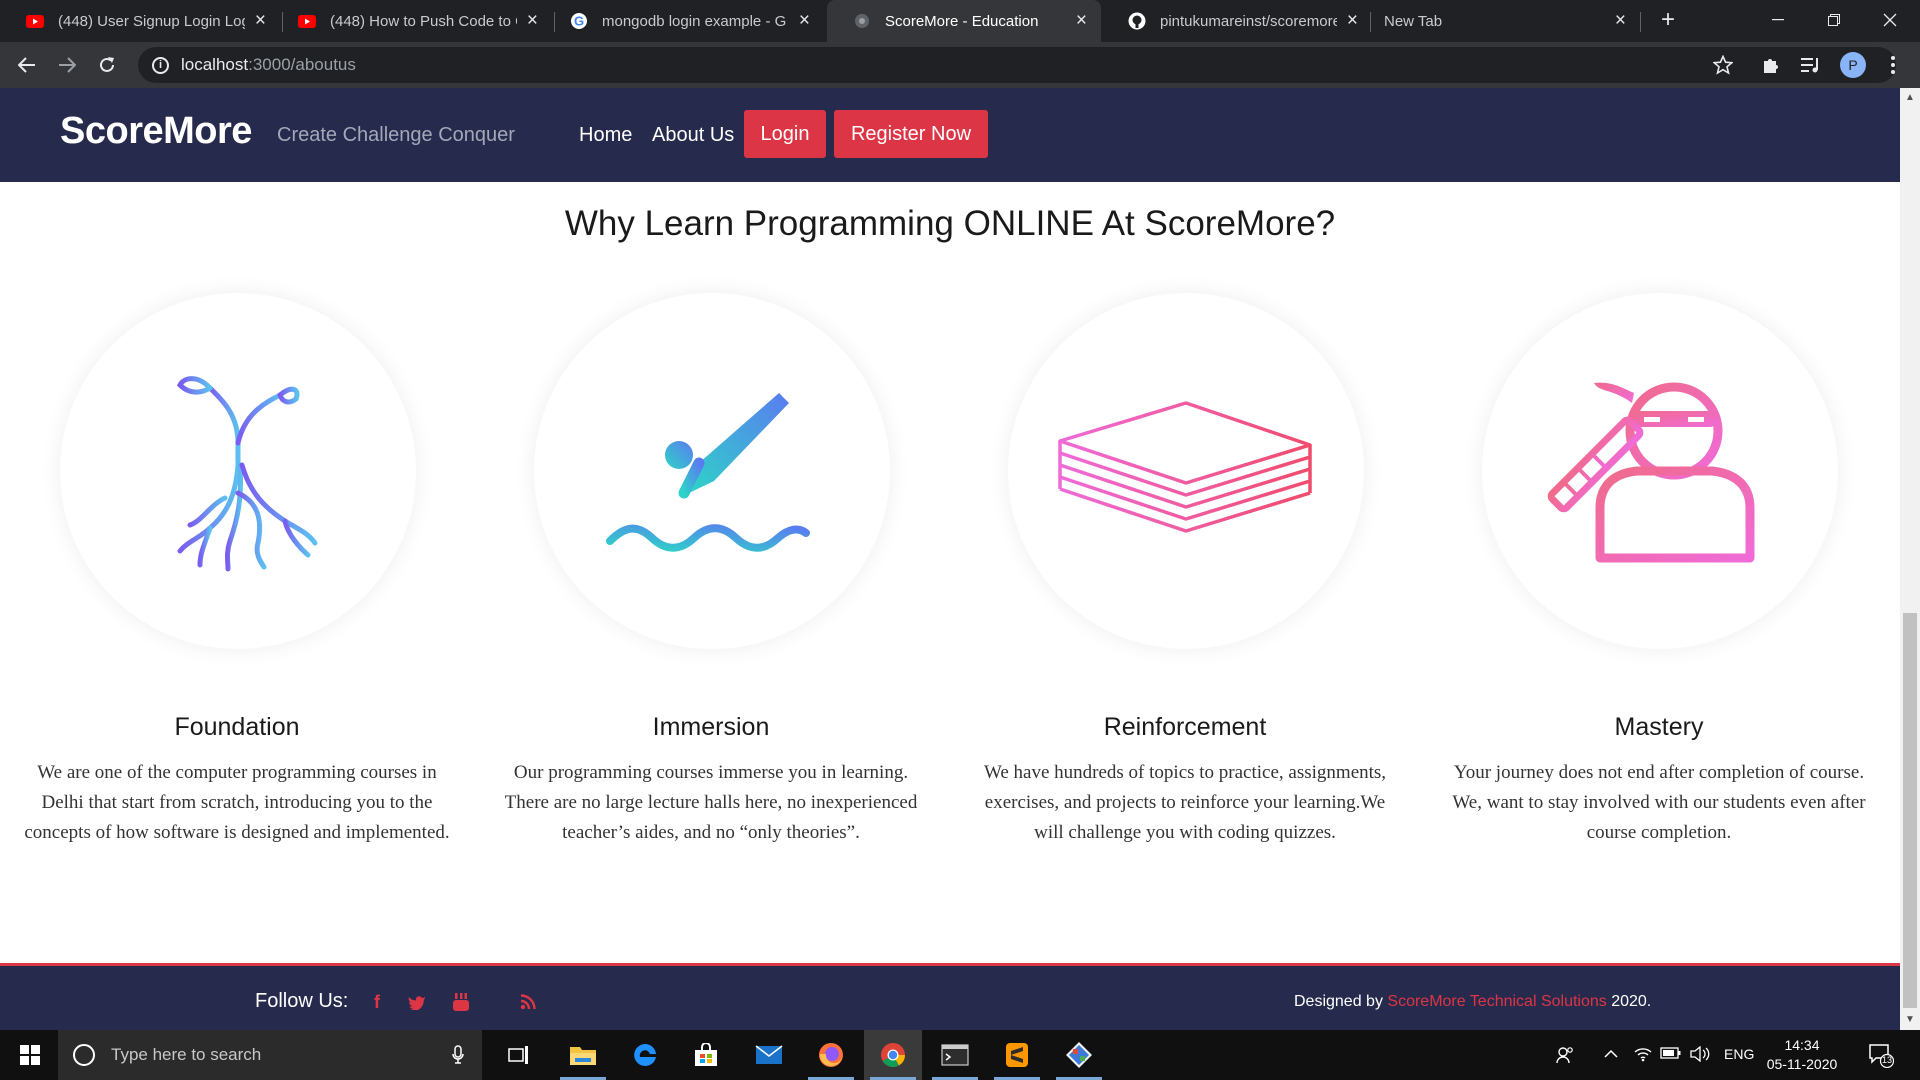  Describe the element at coordinates (1802, 1055) in the screenshot. I see `taskbar-clock: 14:34 05-11-2020` at that location.